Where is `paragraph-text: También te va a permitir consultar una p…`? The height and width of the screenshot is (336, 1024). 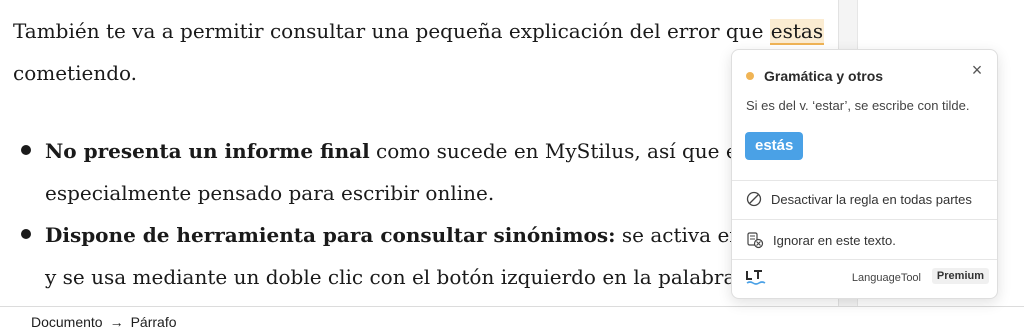 paragraph-text: También te va a permitir consultar una p… is located at coordinates (391, 31).